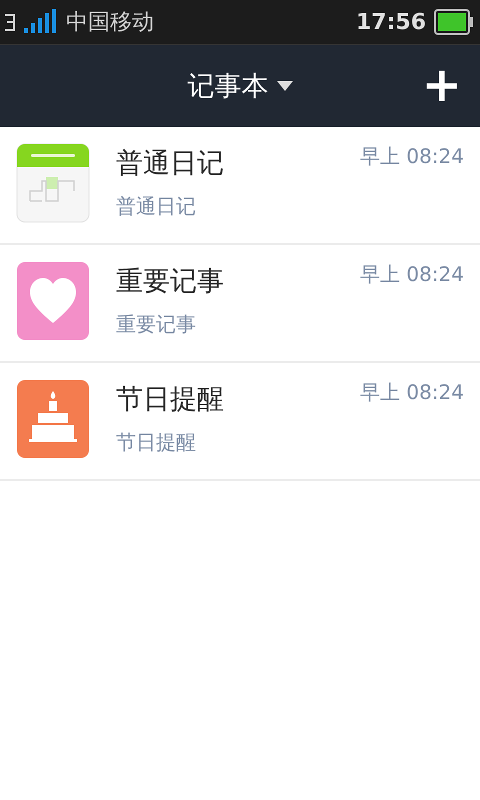 This screenshot has height=800, width=480. Describe the element at coordinates (240, 186) in the screenshot. I see `note-row: 普通日记 普通日记 早上 08:24` at that location.